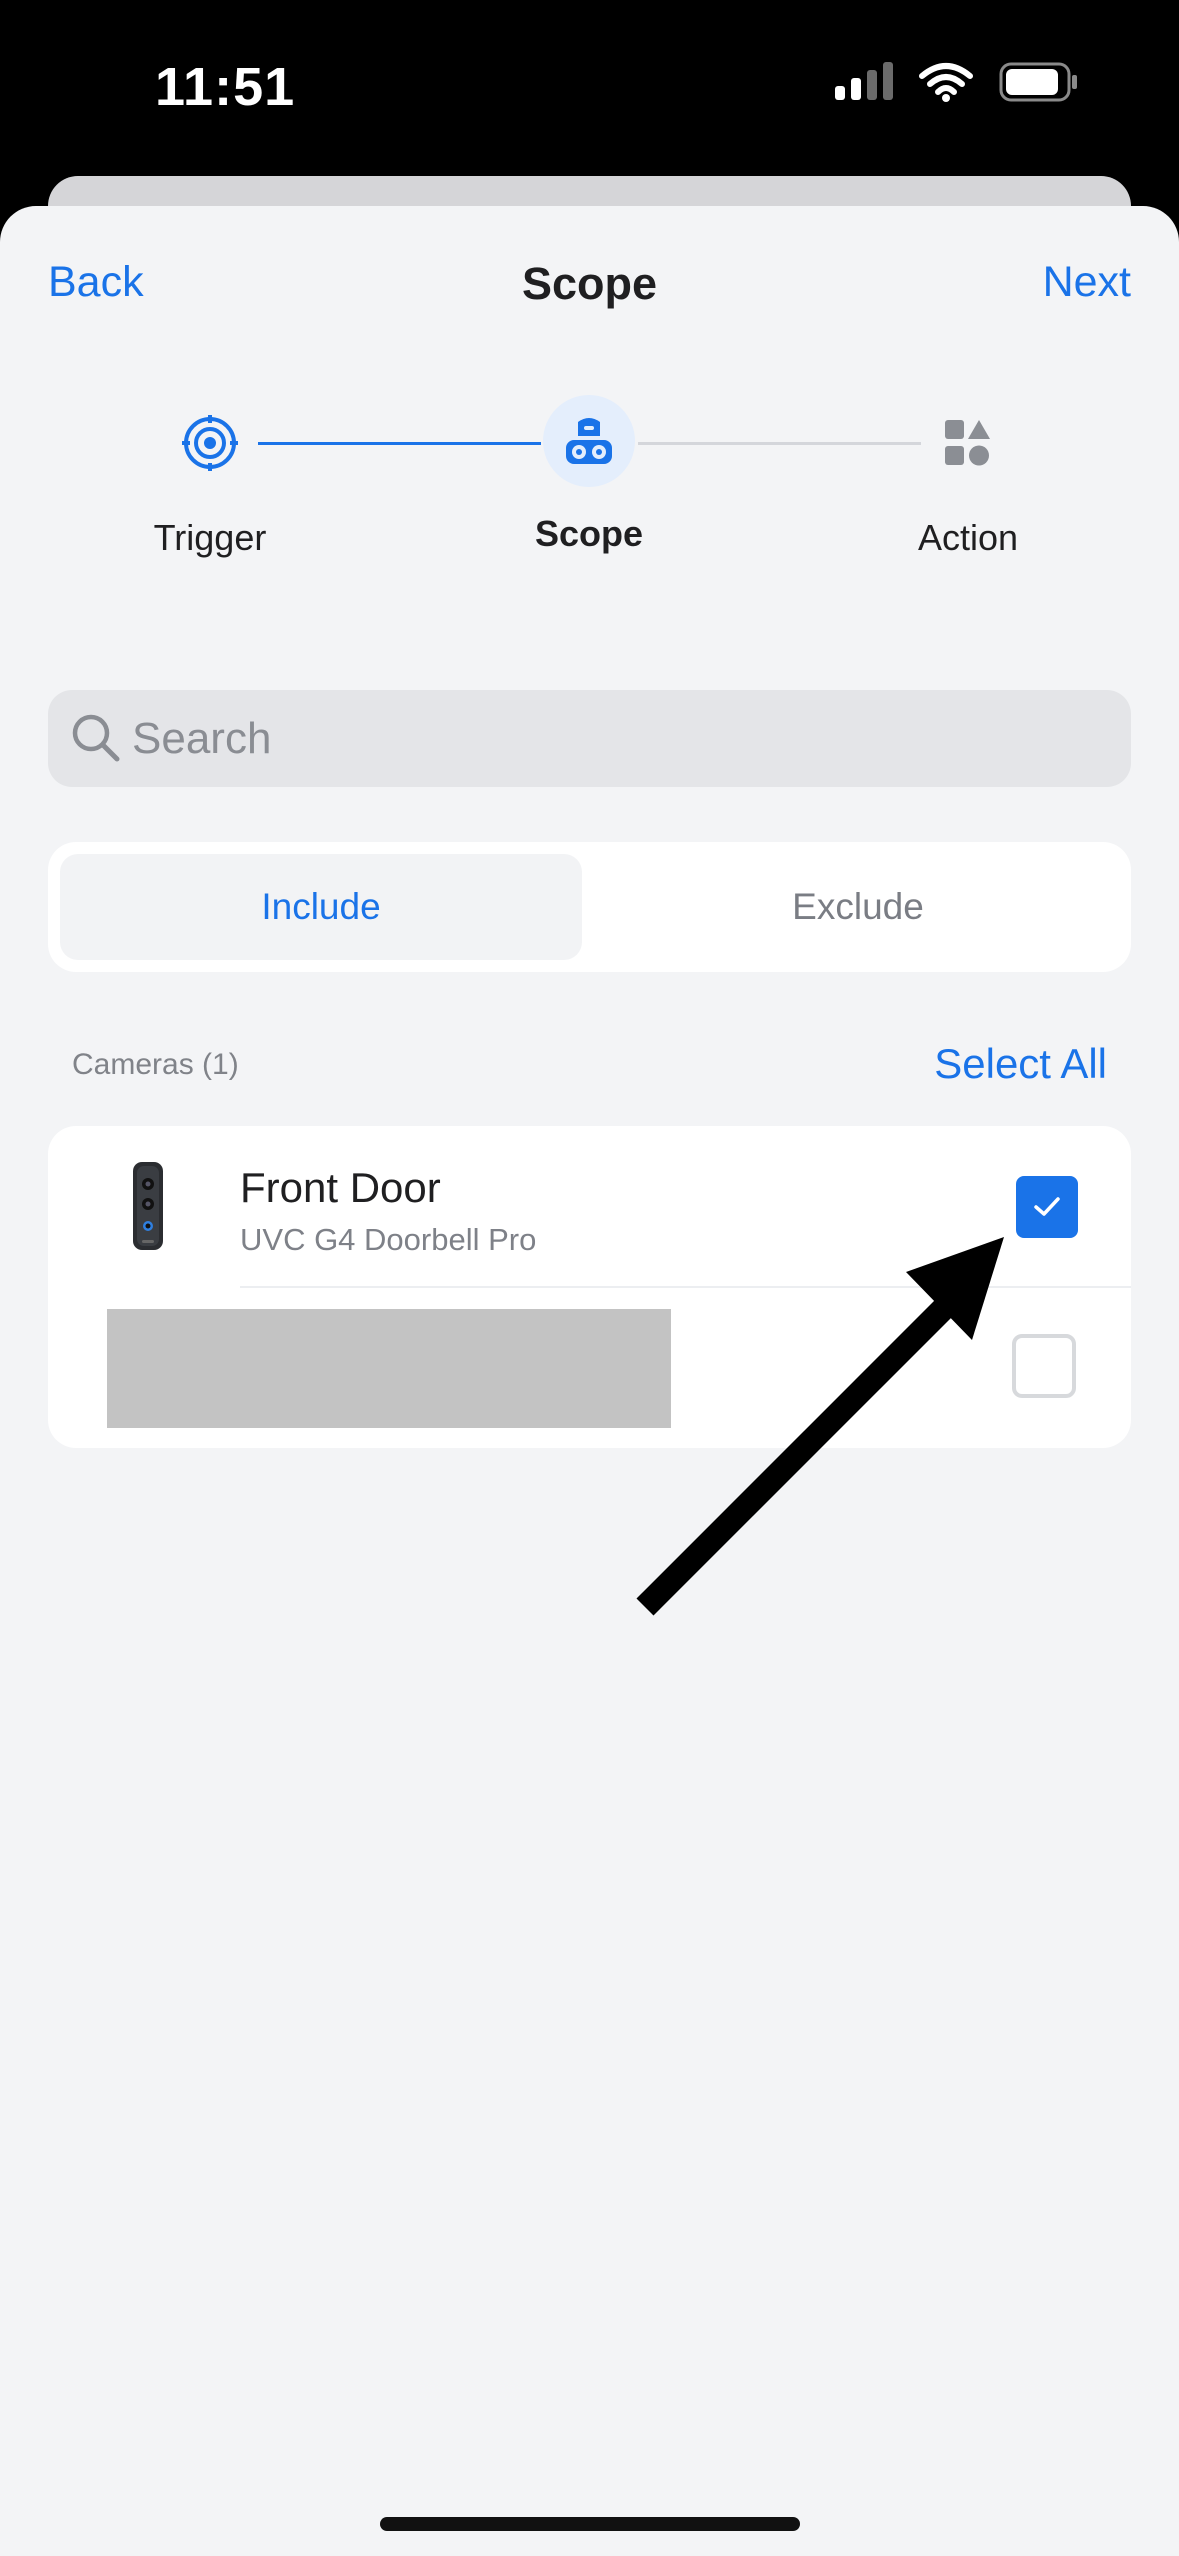 This screenshot has height=2556, width=1179. Describe the element at coordinates (946, 82) in the screenshot. I see `wifi-icon` at that location.